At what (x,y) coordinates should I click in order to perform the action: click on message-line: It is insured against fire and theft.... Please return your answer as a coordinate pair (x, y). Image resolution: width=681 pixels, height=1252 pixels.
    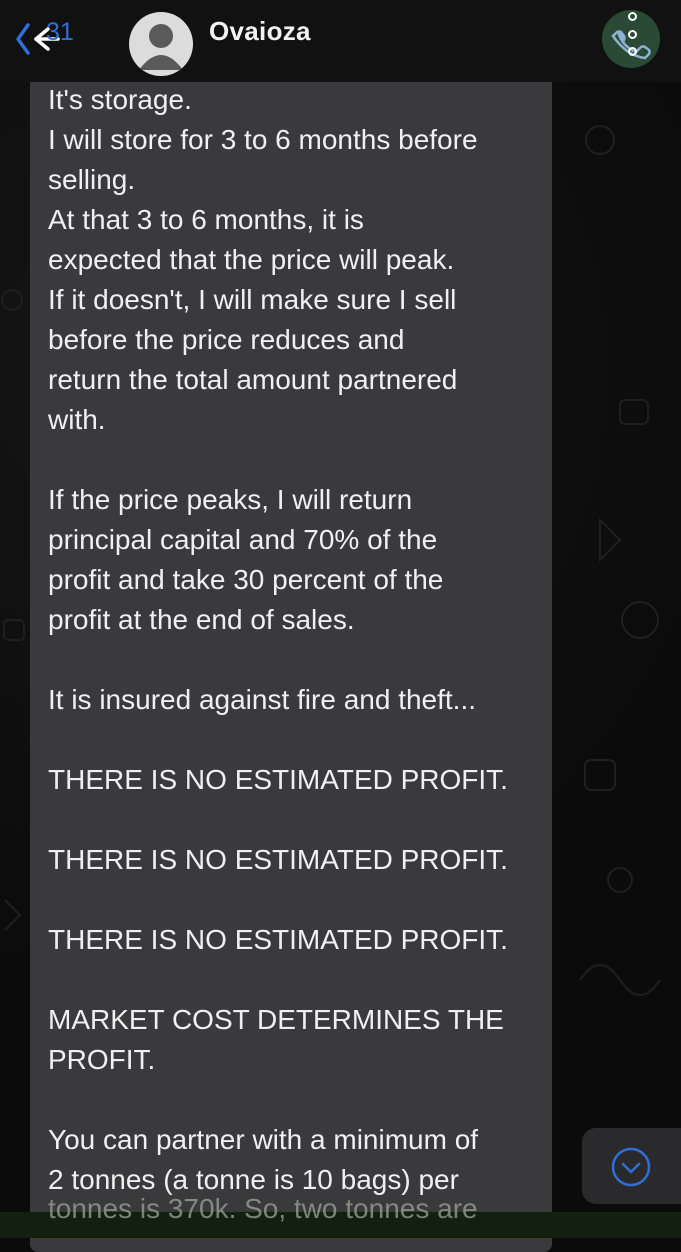
    Looking at the image, I should click on (262, 699).